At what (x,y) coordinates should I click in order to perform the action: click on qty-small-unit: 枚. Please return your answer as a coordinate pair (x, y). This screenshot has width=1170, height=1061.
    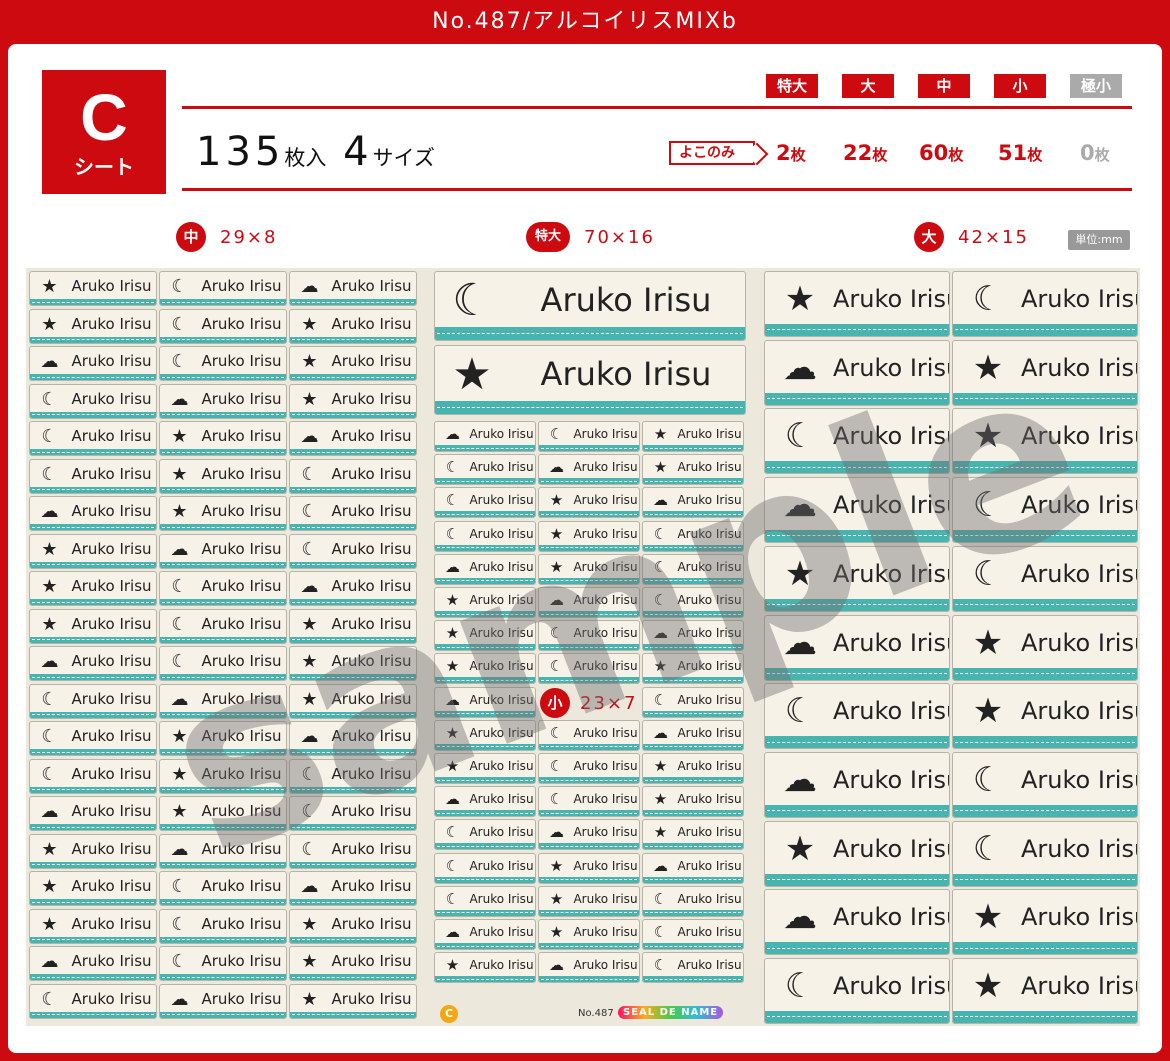
    Looking at the image, I should click on (1035, 155).